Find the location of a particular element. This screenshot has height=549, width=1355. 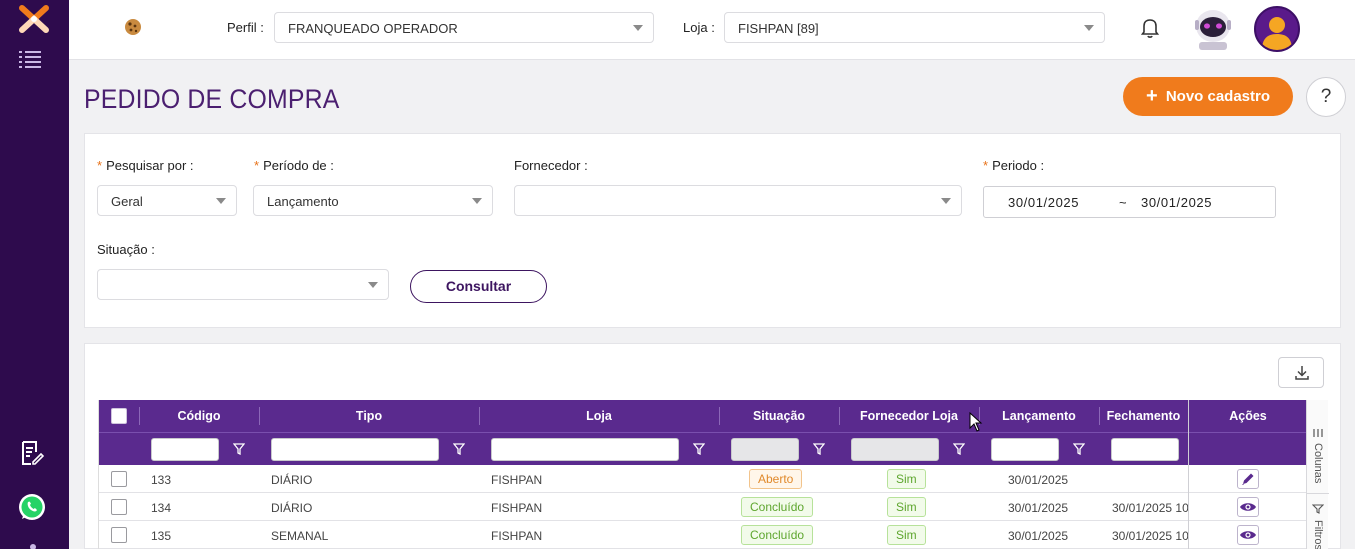

date-to: 30/01/2025 is located at coordinates (1176, 202).